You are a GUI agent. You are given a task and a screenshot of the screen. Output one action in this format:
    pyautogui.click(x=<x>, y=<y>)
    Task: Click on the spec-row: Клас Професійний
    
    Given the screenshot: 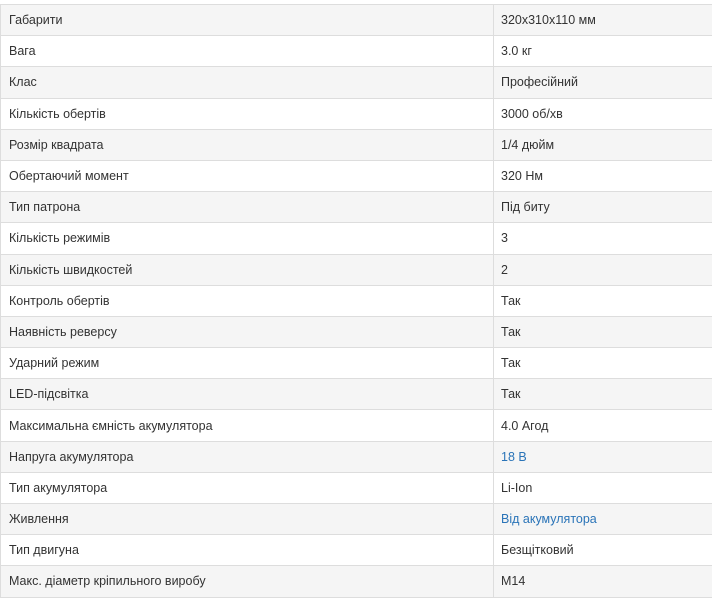 What is the action you would take?
    pyautogui.click(x=356, y=82)
    